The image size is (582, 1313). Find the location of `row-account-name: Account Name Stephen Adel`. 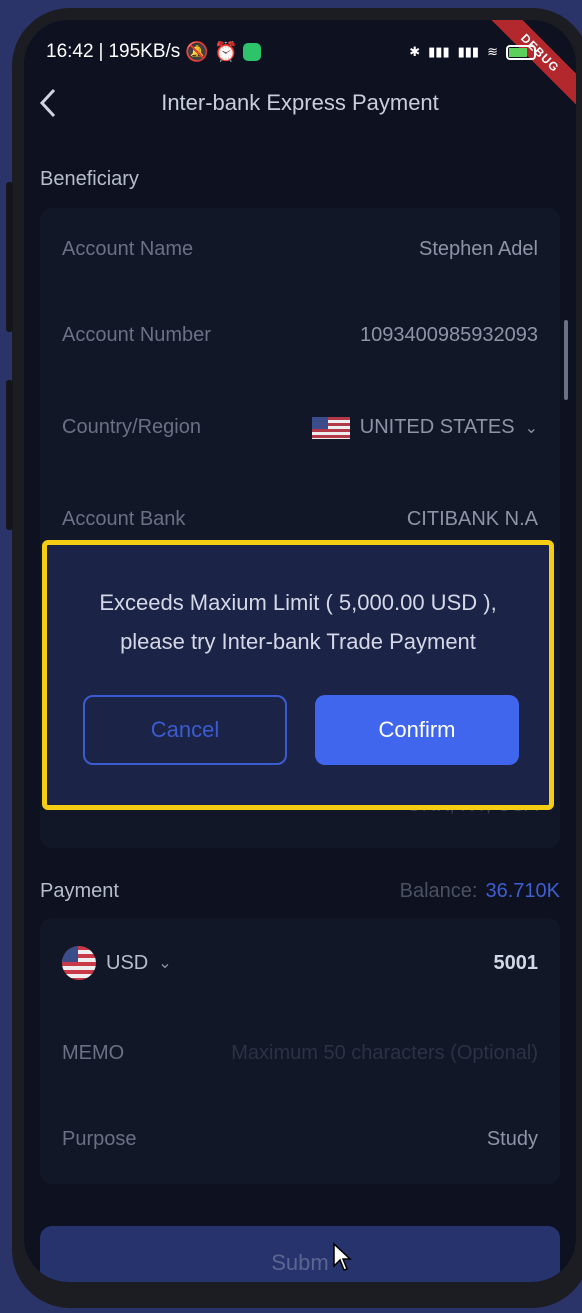

row-account-name: Account Name Stephen Adel is located at coordinates (300, 249).